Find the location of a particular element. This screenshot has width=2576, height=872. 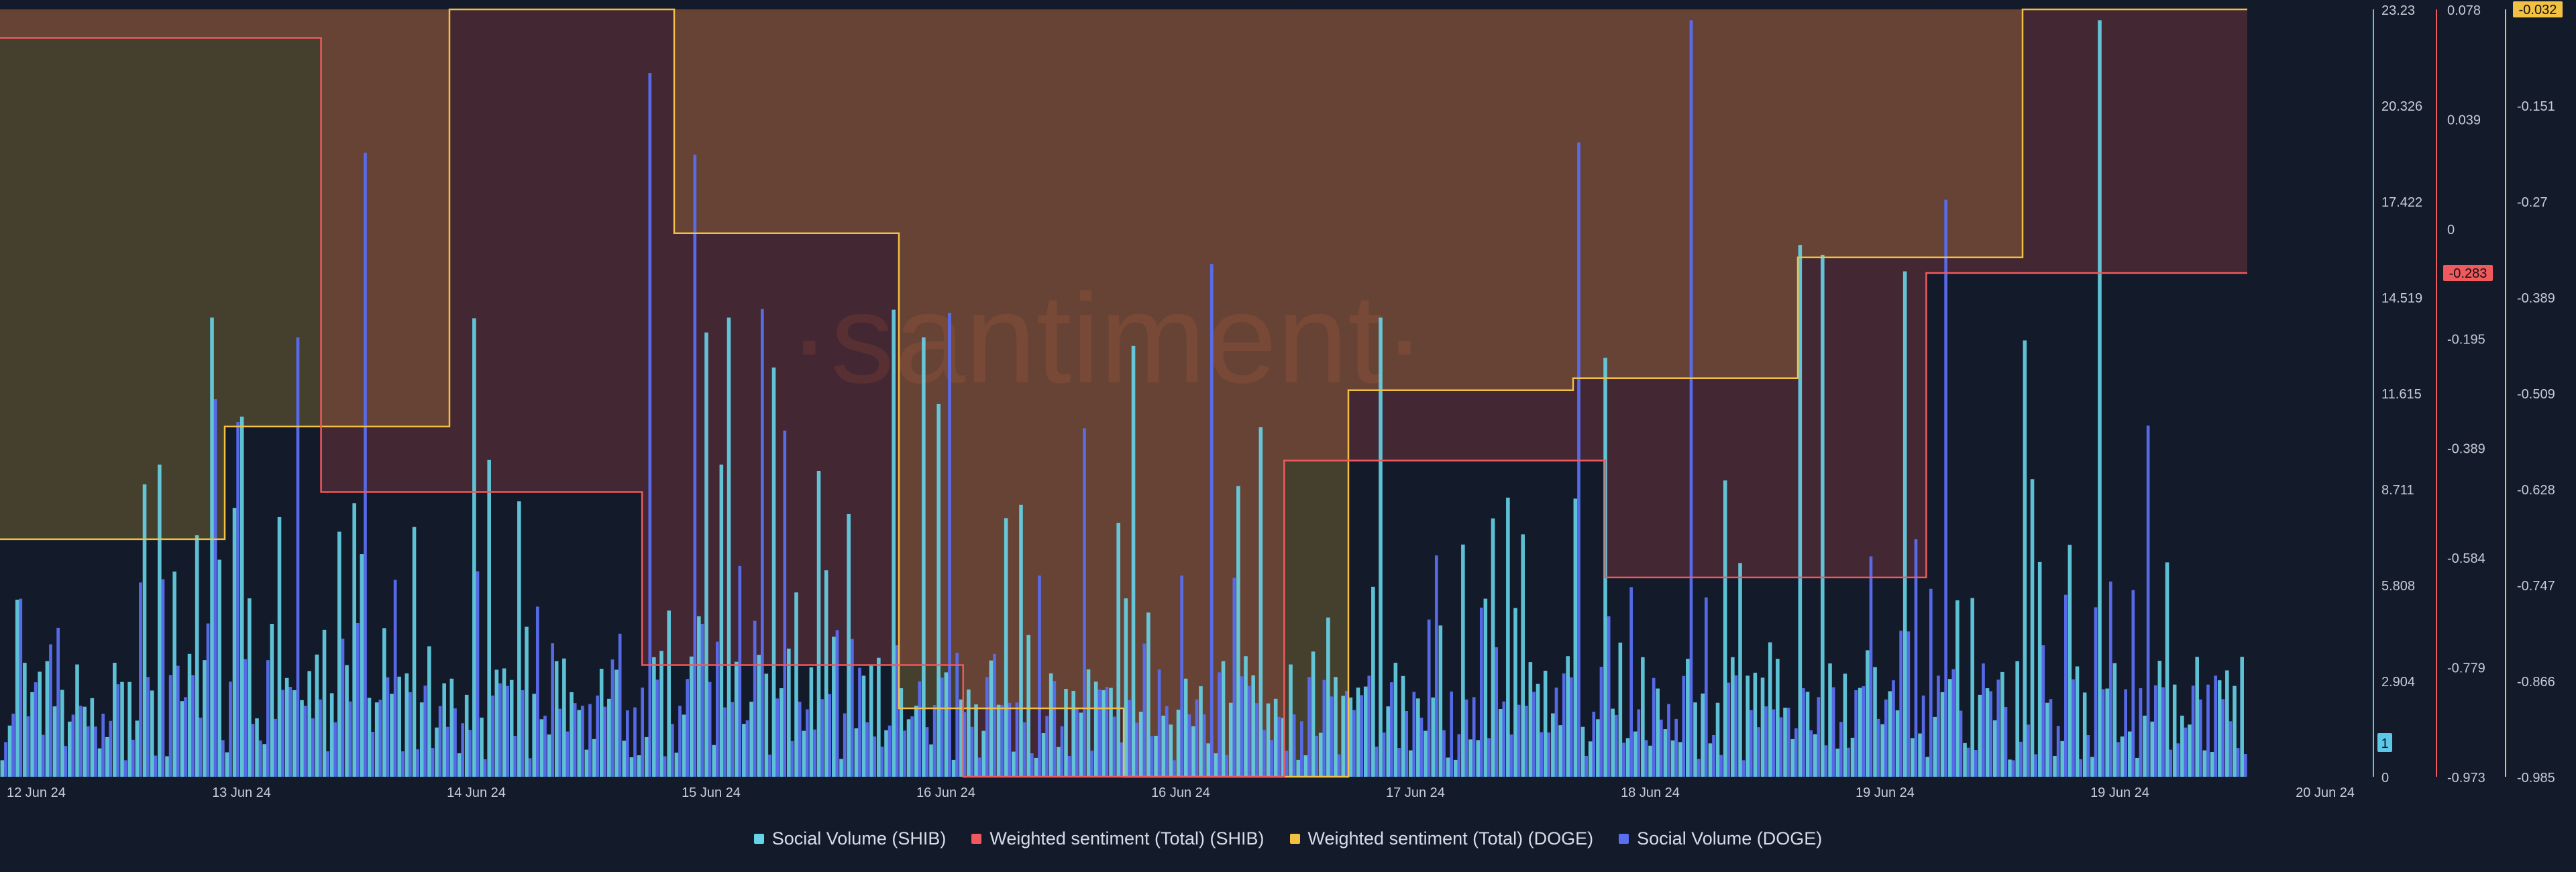

count-badge: 1 is located at coordinates (2384, 744).